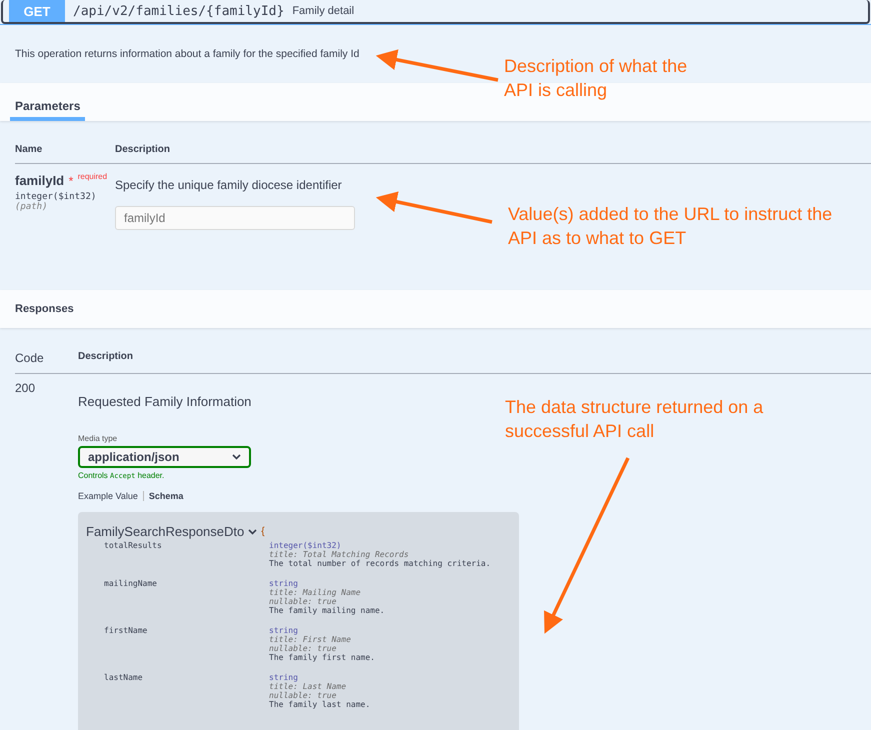 The image size is (871, 730). Describe the element at coordinates (319, 704) in the screenshot. I see `property-description: The family last name.` at that location.